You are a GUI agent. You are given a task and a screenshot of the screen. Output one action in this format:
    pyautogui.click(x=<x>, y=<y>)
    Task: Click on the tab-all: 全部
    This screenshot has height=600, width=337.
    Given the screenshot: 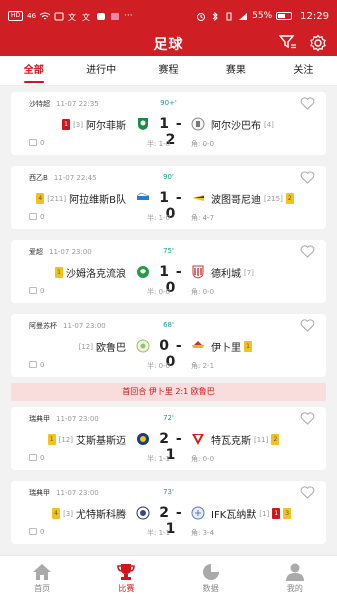 What is the action you would take?
    pyautogui.click(x=33, y=71)
    